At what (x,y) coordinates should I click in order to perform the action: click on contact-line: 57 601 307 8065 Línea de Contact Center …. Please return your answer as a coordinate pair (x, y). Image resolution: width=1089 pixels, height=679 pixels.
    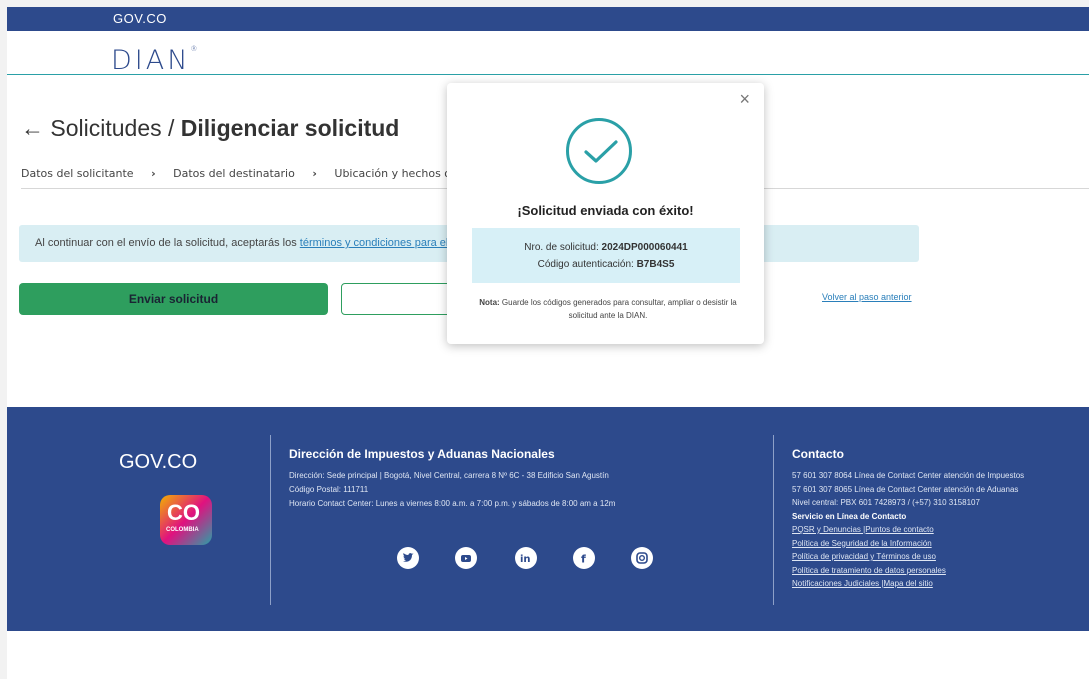
    Looking at the image, I should click on (905, 489).